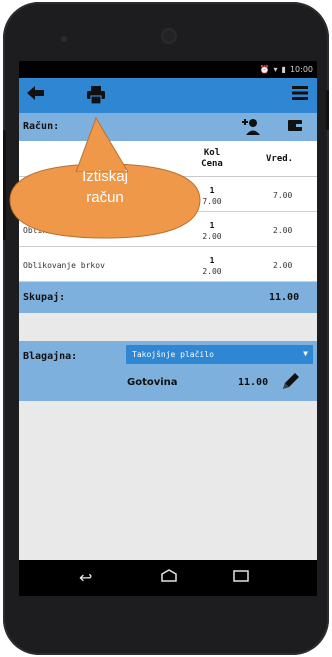 This screenshot has height=657, width=332. Describe the element at coordinates (264, 69) in the screenshot. I see `alarm-icon: ⏰` at that location.